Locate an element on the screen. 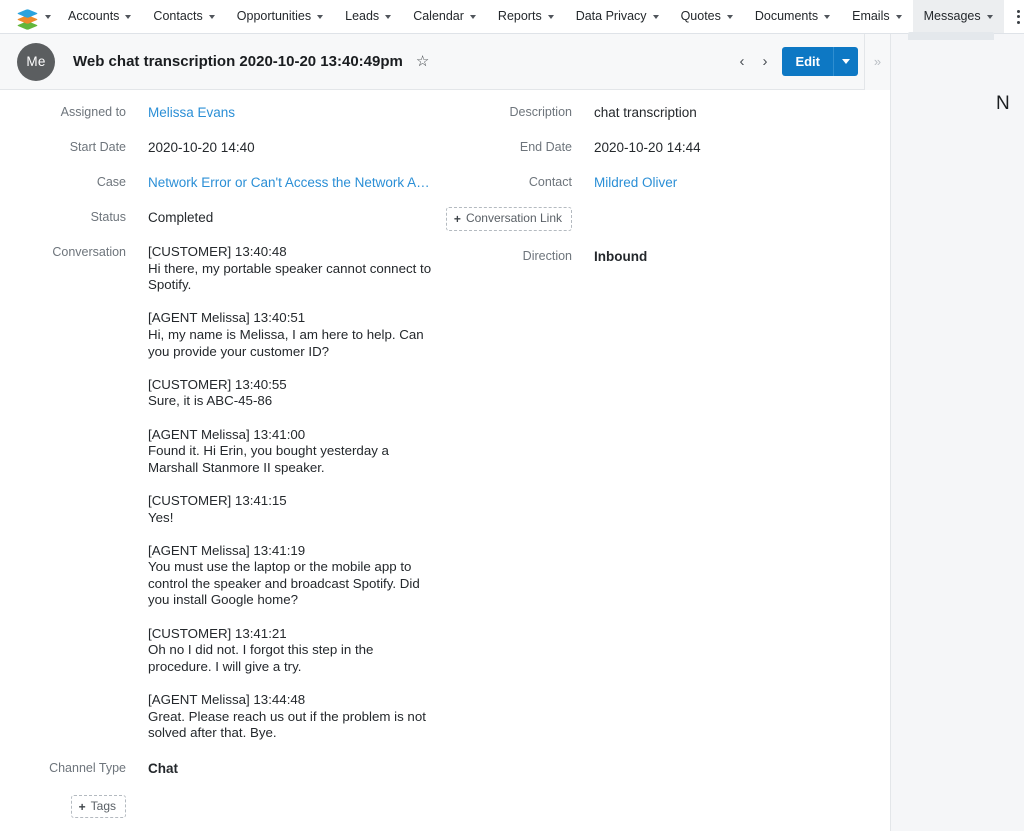  side-panel-title: N is located at coordinates (1003, 103).